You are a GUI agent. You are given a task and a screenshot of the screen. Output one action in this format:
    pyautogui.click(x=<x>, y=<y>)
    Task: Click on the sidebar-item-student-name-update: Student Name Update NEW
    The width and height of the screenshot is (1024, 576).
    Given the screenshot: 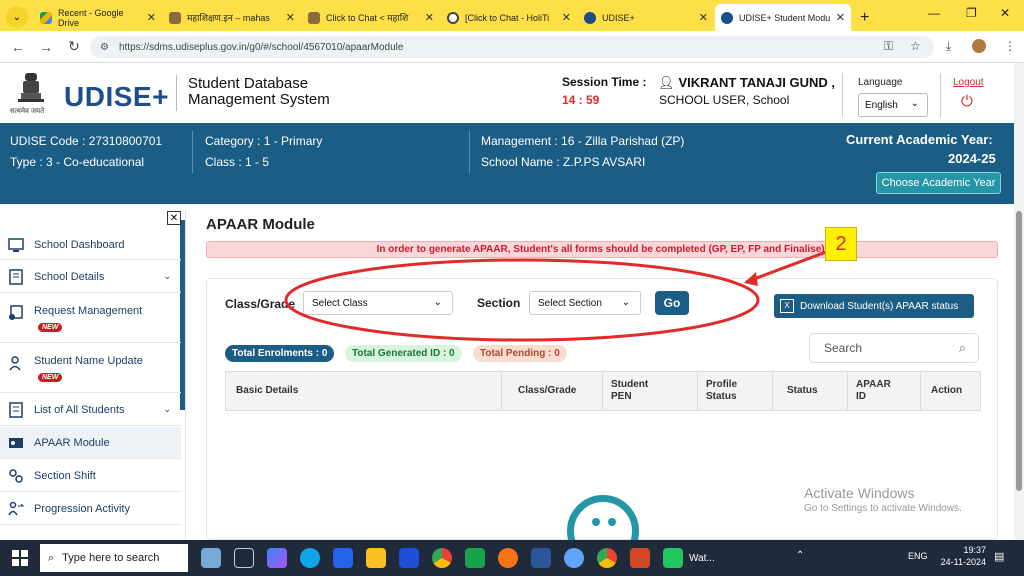 What is the action you would take?
    pyautogui.click(x=90, y=368)
    